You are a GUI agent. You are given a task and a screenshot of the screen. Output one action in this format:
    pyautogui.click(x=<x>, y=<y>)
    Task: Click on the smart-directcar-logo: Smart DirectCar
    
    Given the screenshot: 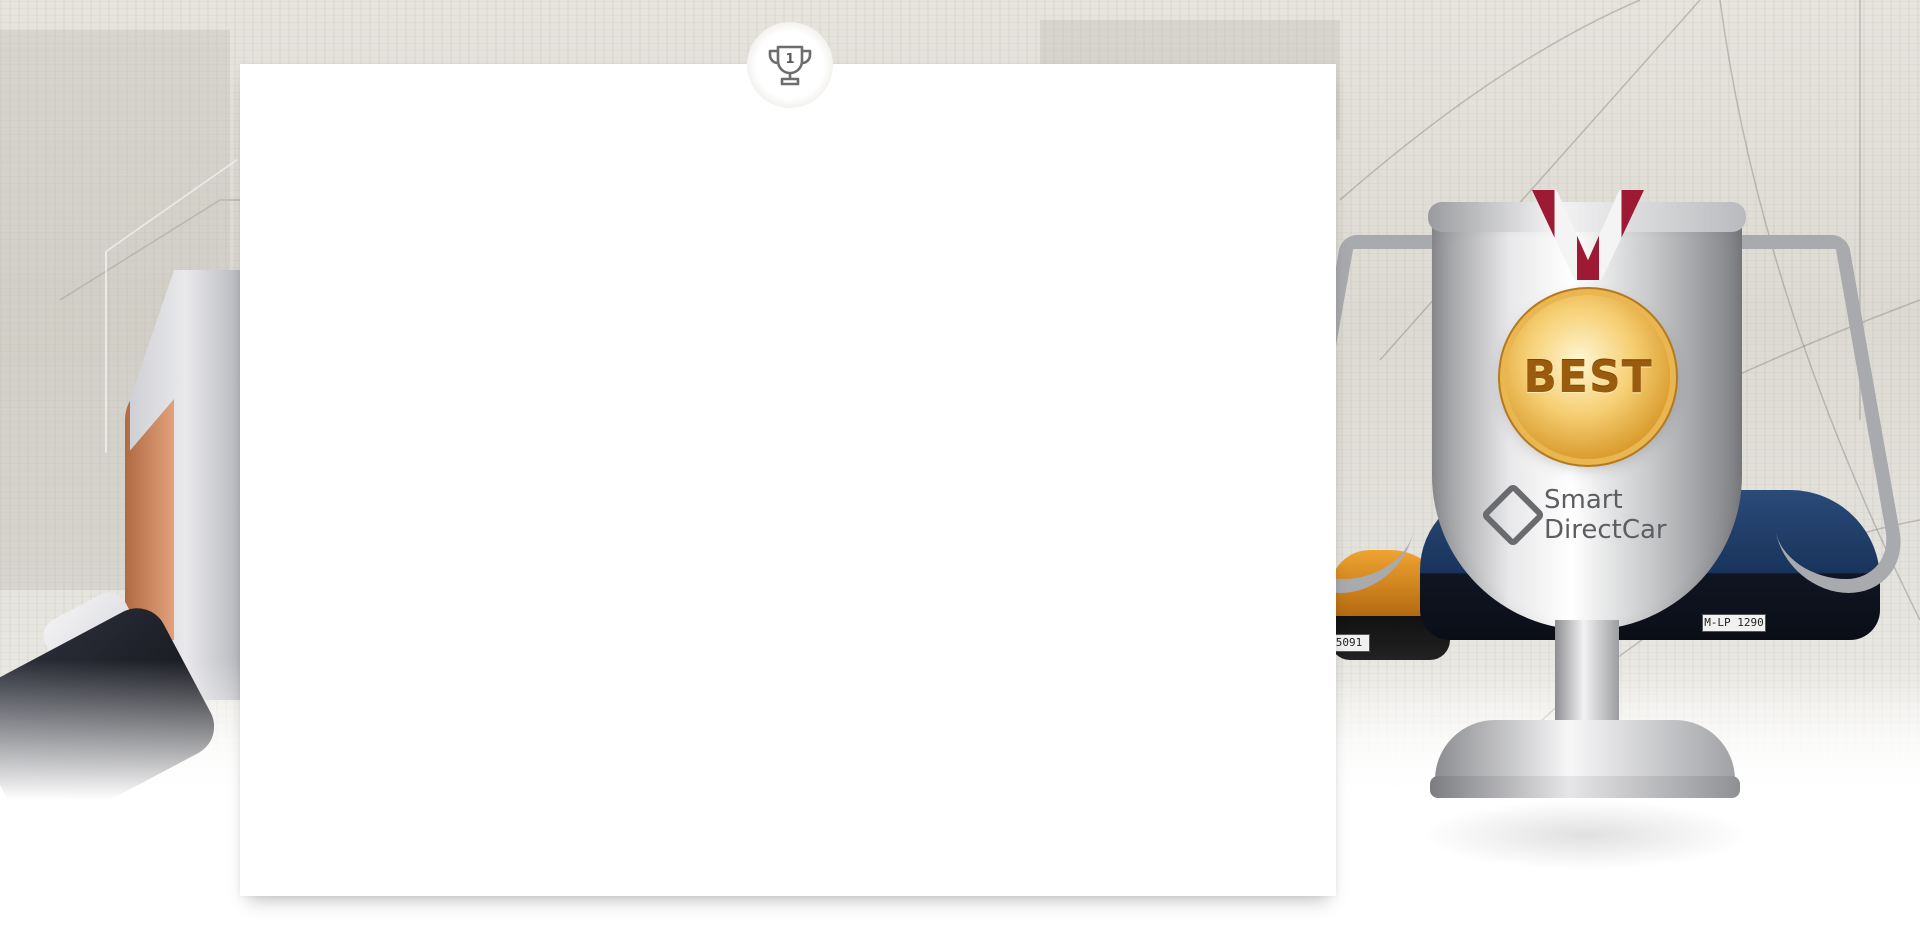 What is the action you would take?
    pyautogui.click(x=1615, y=515)
    